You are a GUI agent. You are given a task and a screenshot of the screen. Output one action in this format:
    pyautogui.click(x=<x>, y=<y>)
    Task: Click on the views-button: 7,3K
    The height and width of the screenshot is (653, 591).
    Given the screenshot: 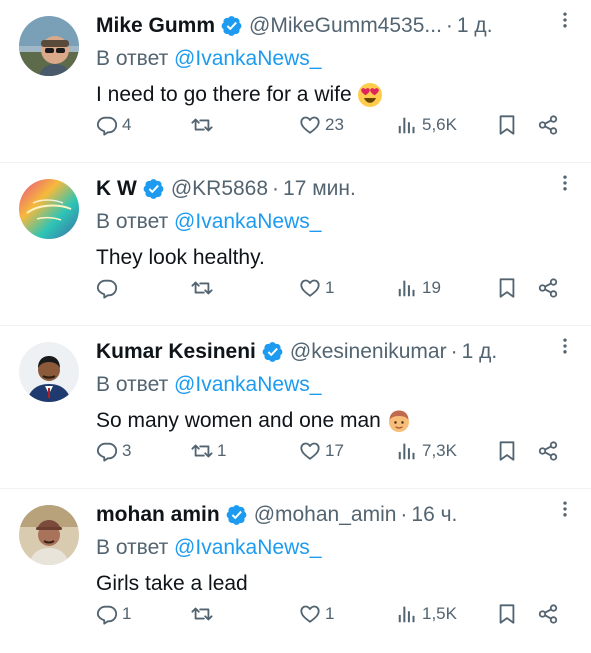 What is the action you would take?
    pyautogui.click(x=426, y=451)
    